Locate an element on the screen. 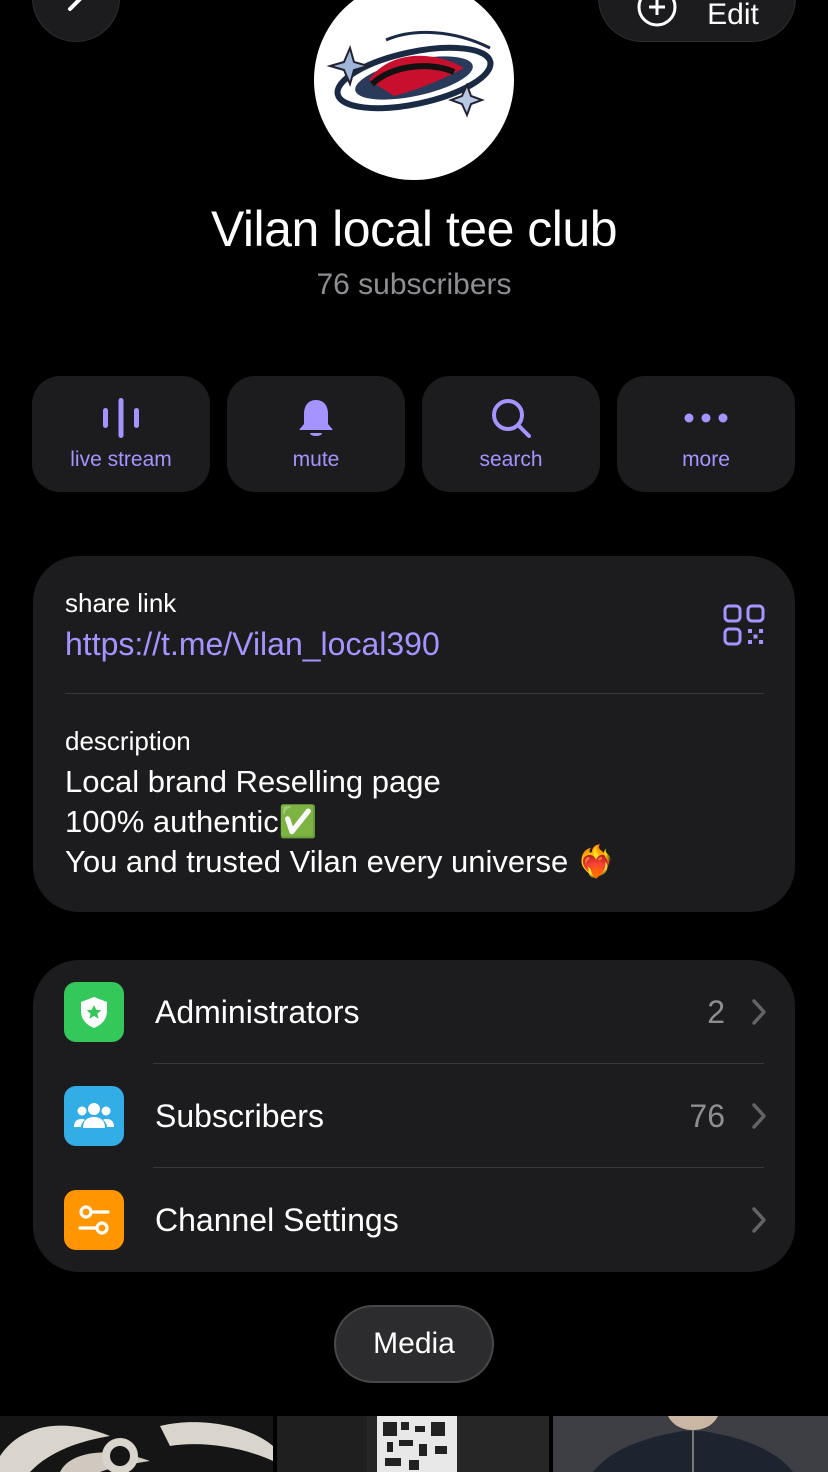 This screenshot has height=1472, width=828. live-stream-label: live stream is located at coordinates (121, 459).